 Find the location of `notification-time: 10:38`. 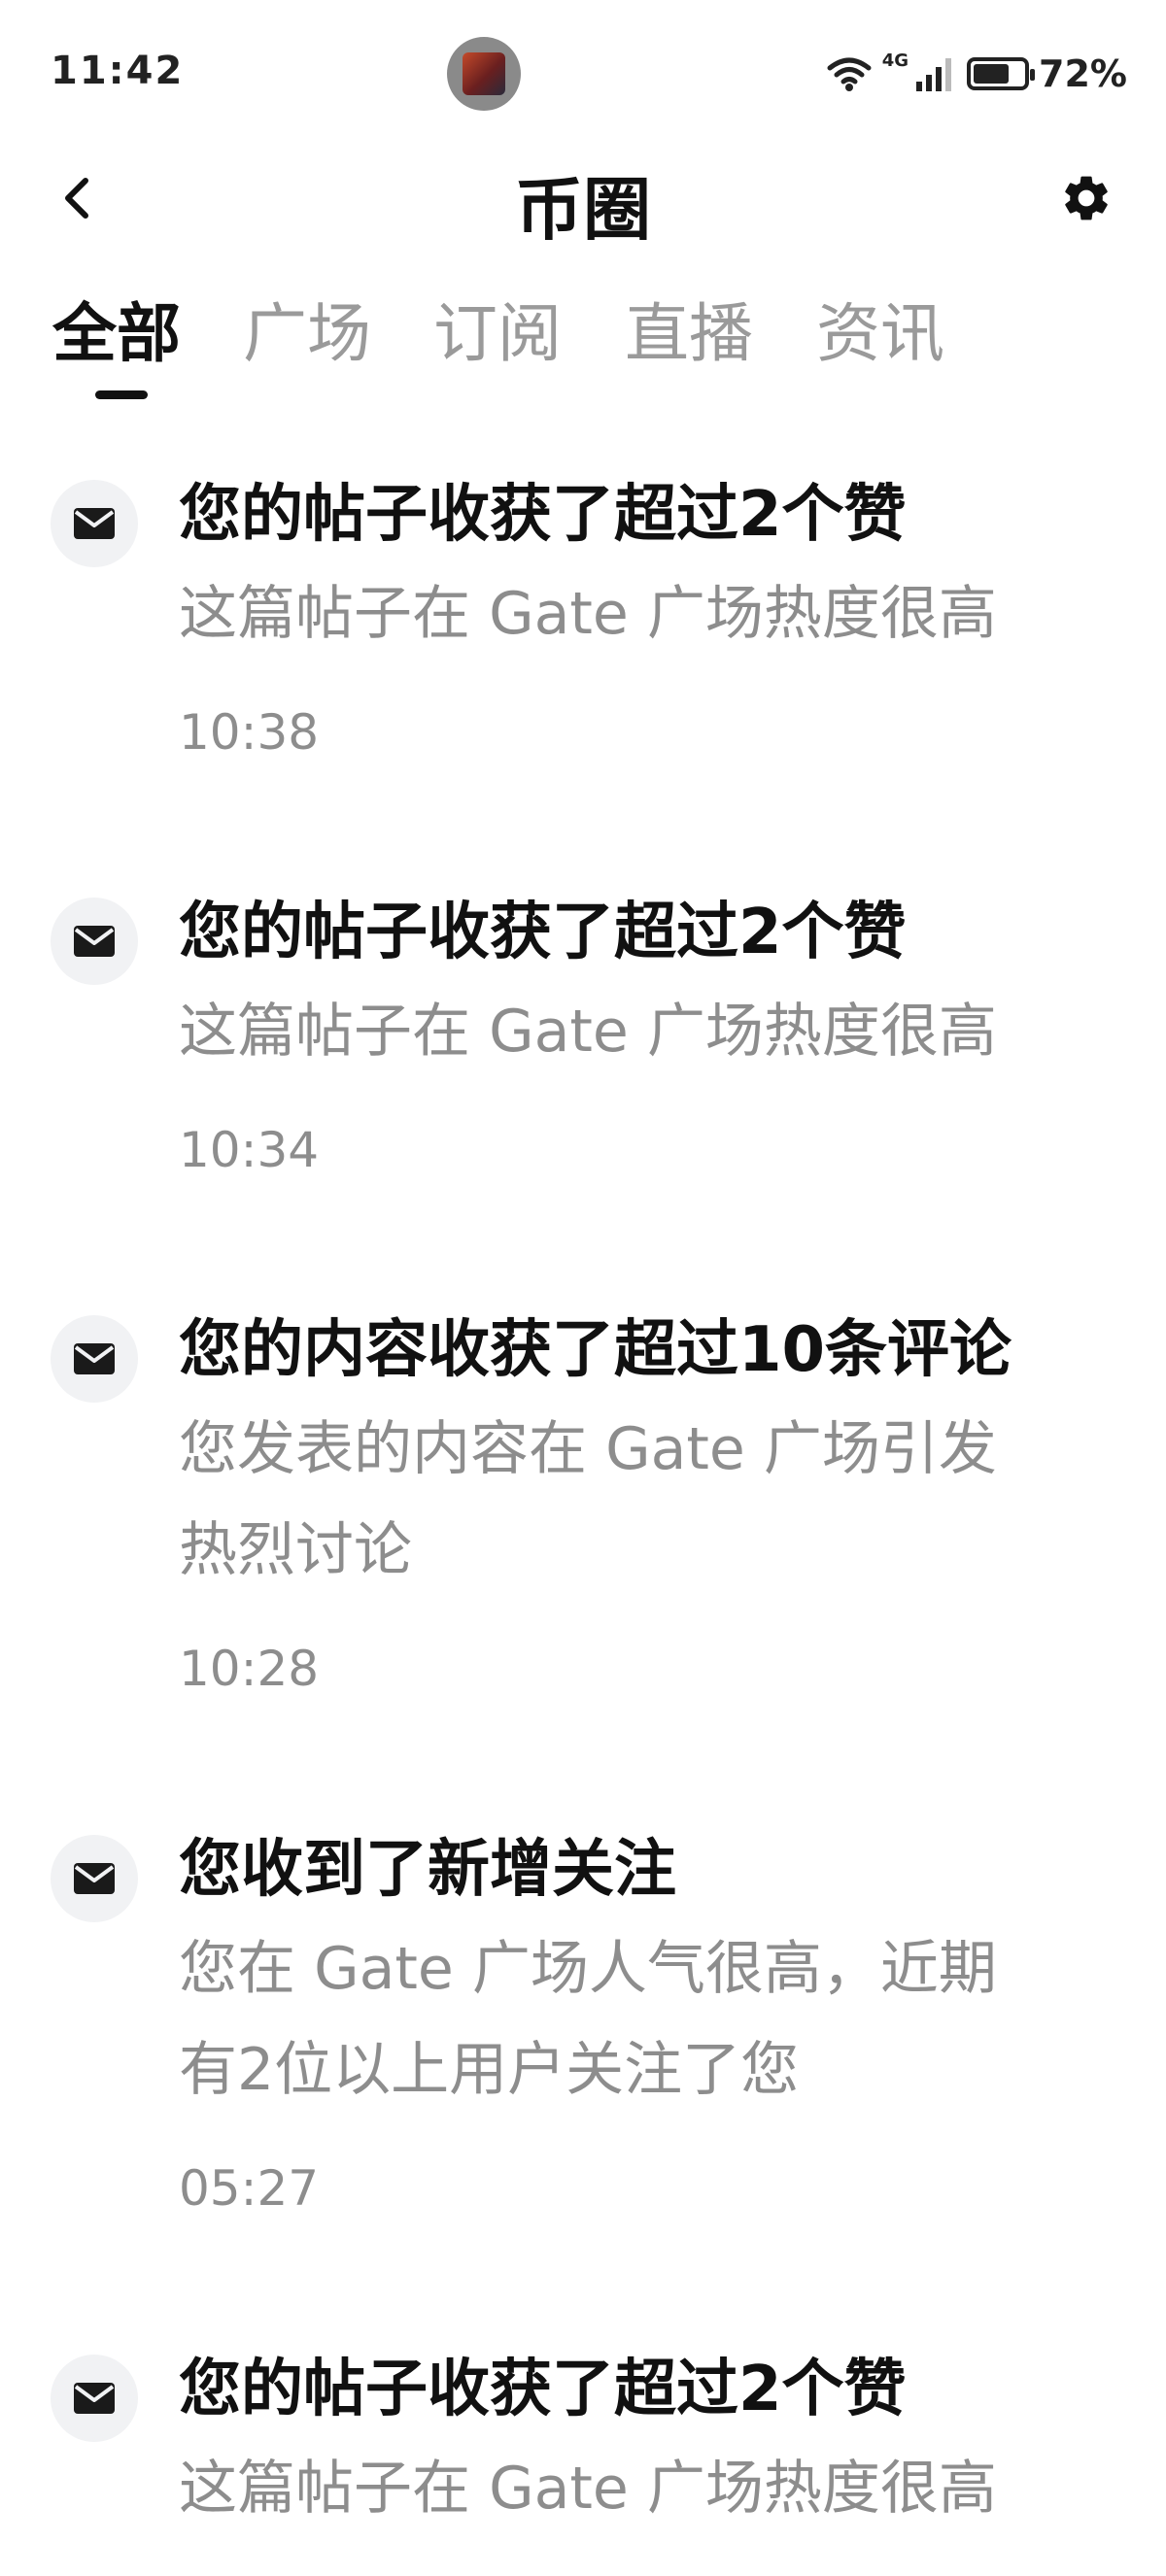

notification-time: 10:38 is located at coordinates (249, 732).